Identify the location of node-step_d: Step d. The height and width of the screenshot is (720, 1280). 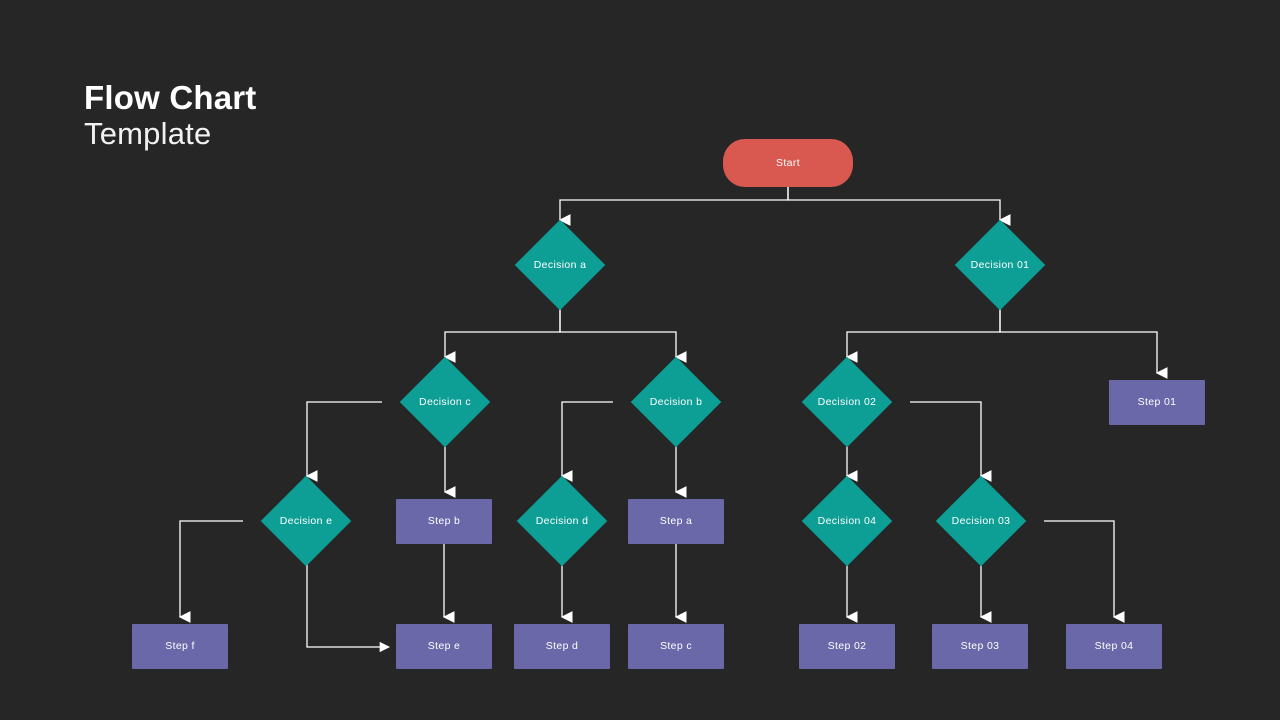
(562, 646).